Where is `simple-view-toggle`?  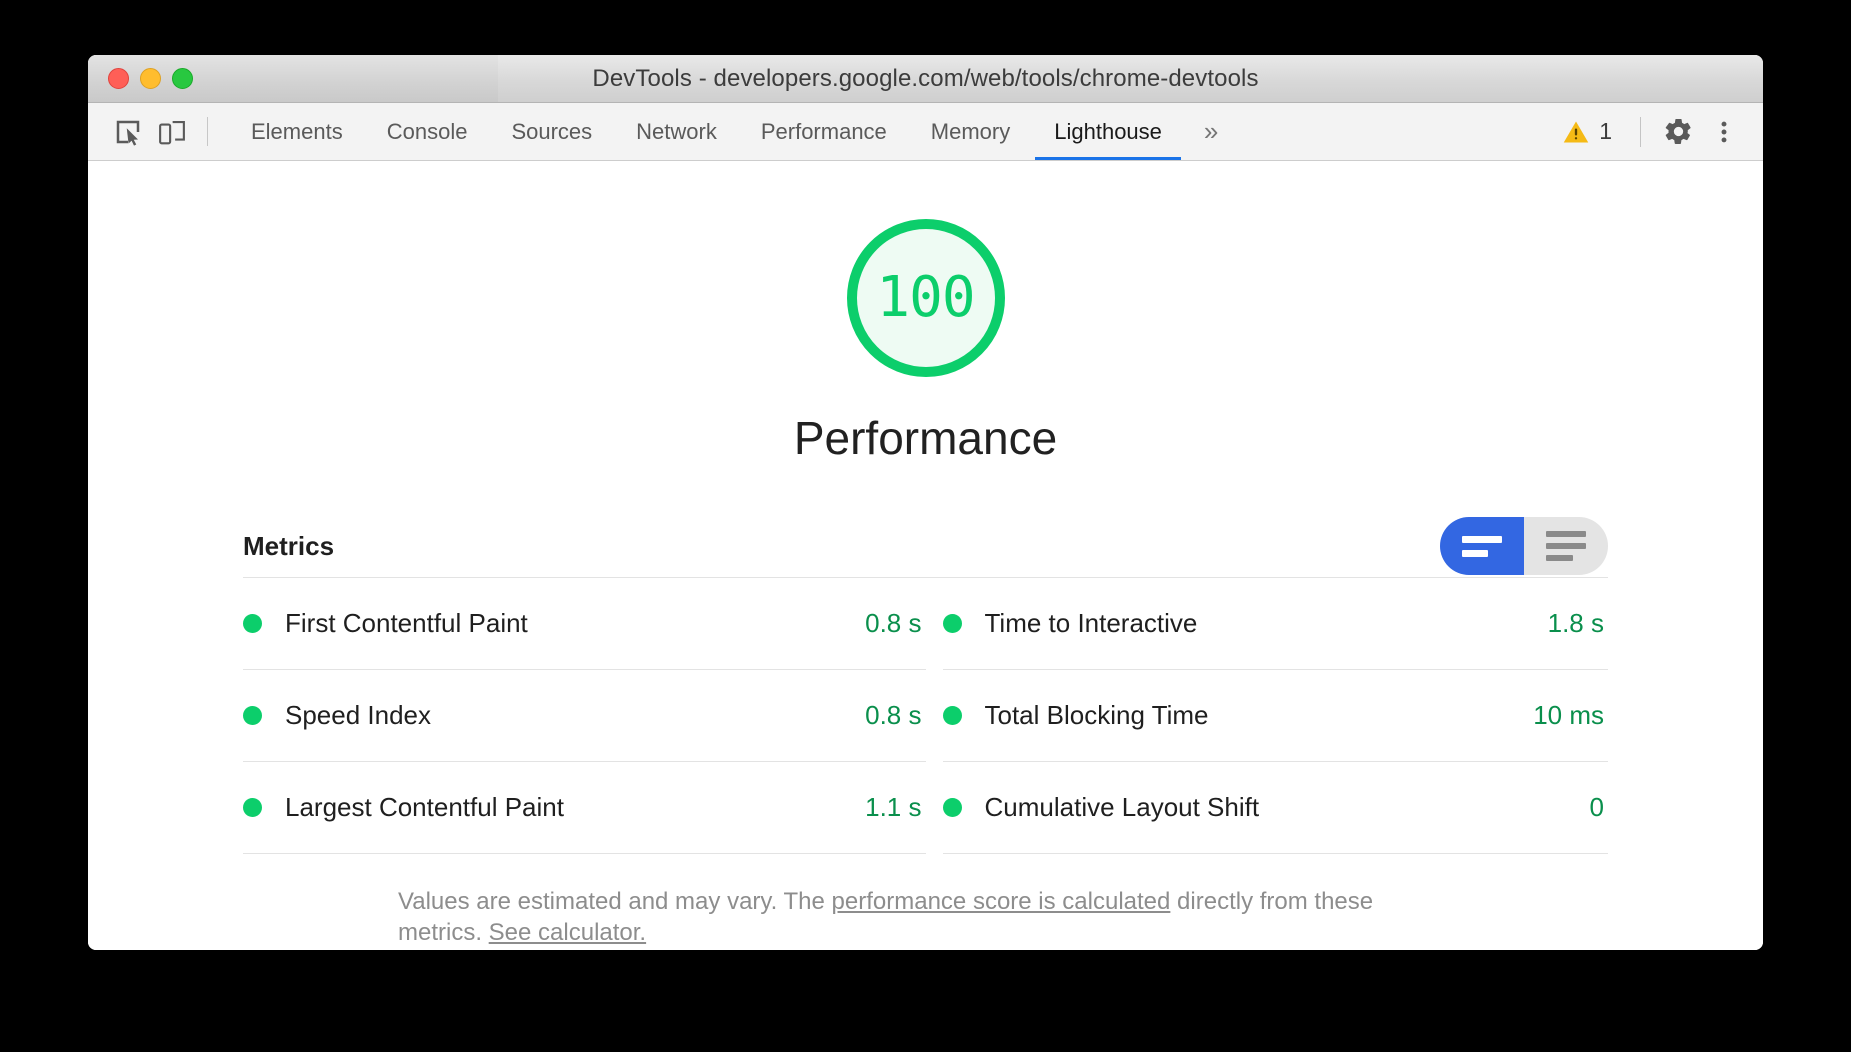 simple-view-toggle is located at coordinates (1482, 546).